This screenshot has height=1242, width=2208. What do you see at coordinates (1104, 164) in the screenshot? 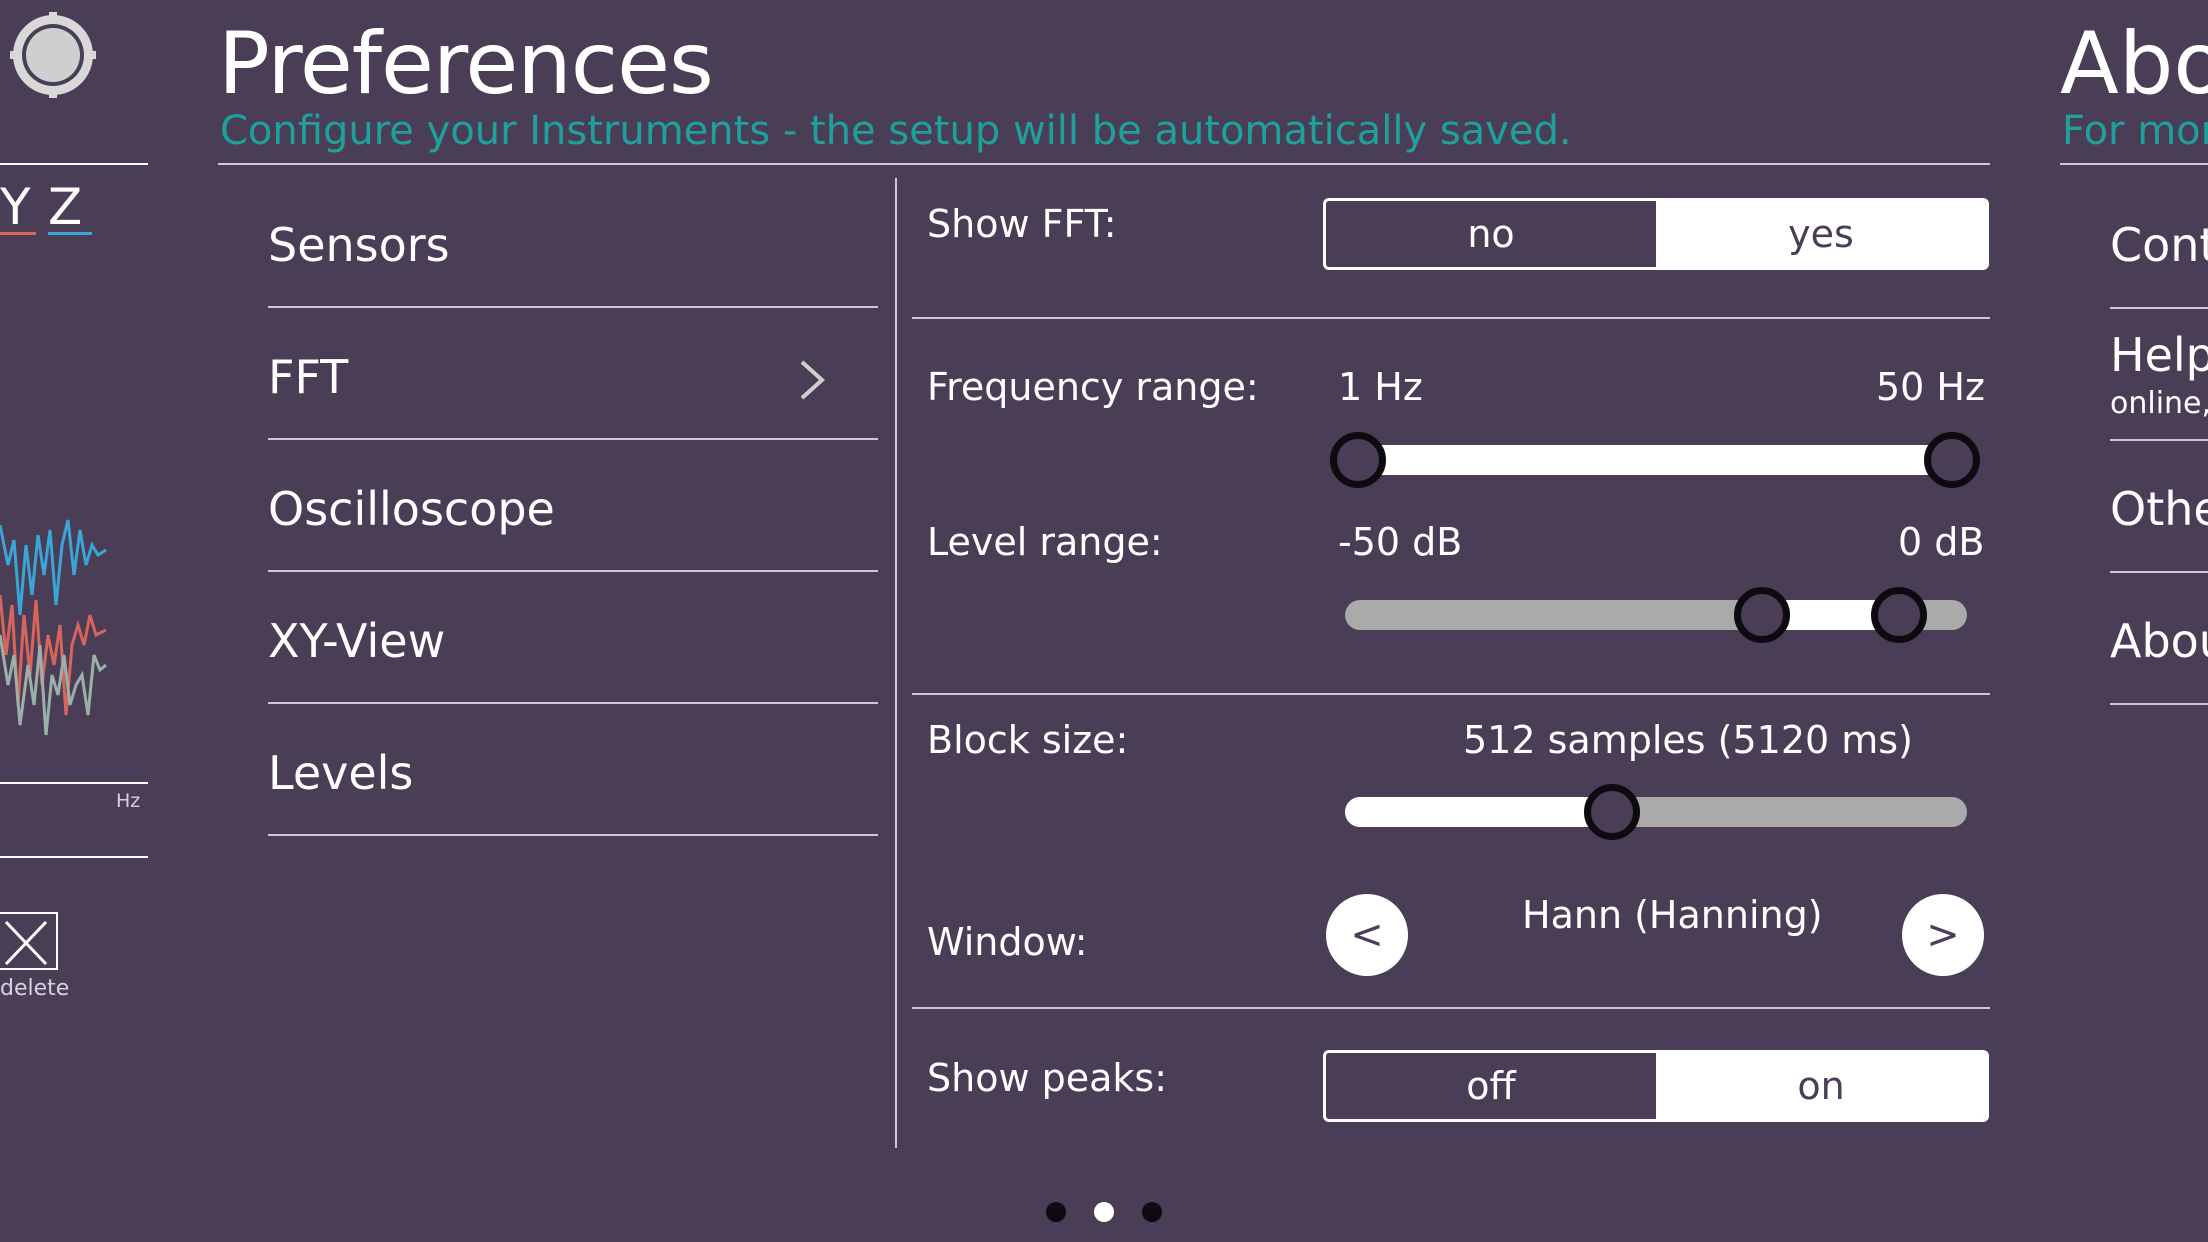
I see `header-rule` at bounding box center [1104, 164].